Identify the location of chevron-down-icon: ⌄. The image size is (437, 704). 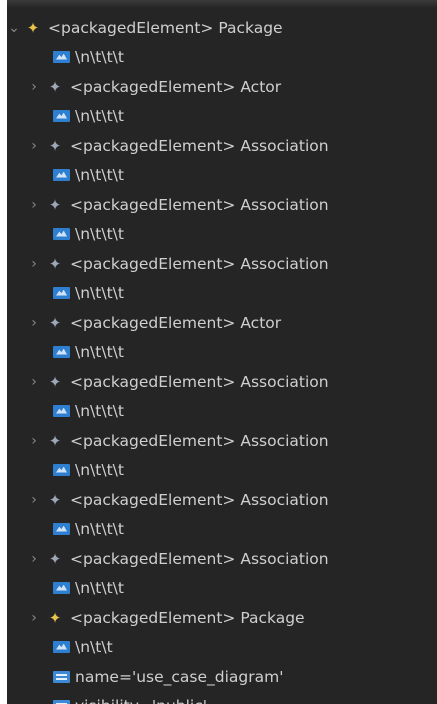
(14, 28).